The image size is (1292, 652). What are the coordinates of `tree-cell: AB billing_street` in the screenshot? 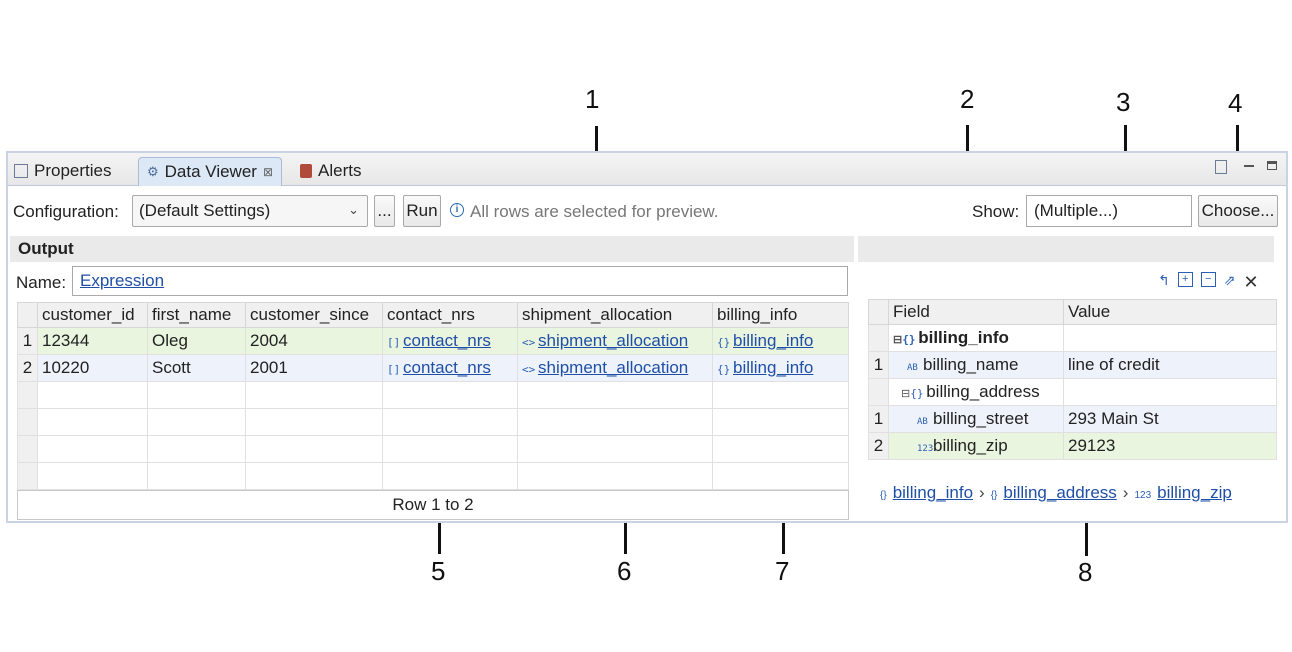 It's located at (976, 419).